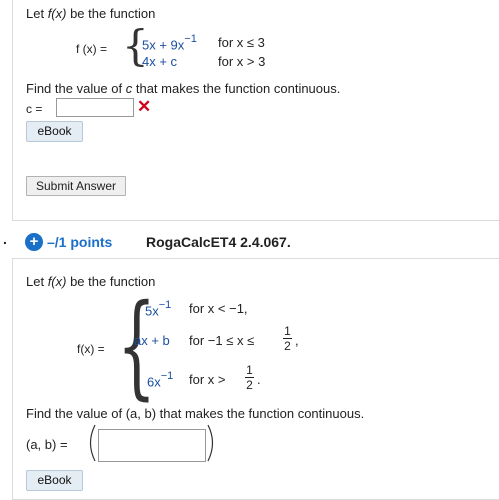 The height and width of the screenshot is (500, 499). I want to click on q1-intro-func: f(x), so click(57, 13).